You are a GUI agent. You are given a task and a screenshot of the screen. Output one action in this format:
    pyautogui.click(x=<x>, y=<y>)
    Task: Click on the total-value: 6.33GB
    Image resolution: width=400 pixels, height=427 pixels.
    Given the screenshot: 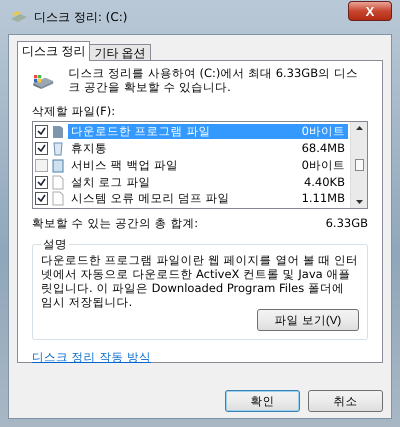 What is the action you would take?
    pyautogui.click(x=347, y=224)
    